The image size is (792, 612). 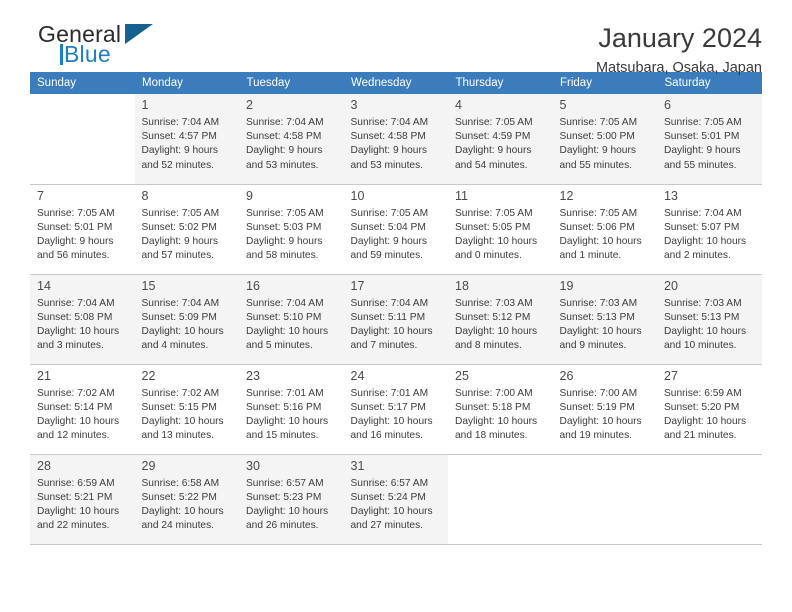 I want to click on day-number: 22, so click(x=148, y=375).